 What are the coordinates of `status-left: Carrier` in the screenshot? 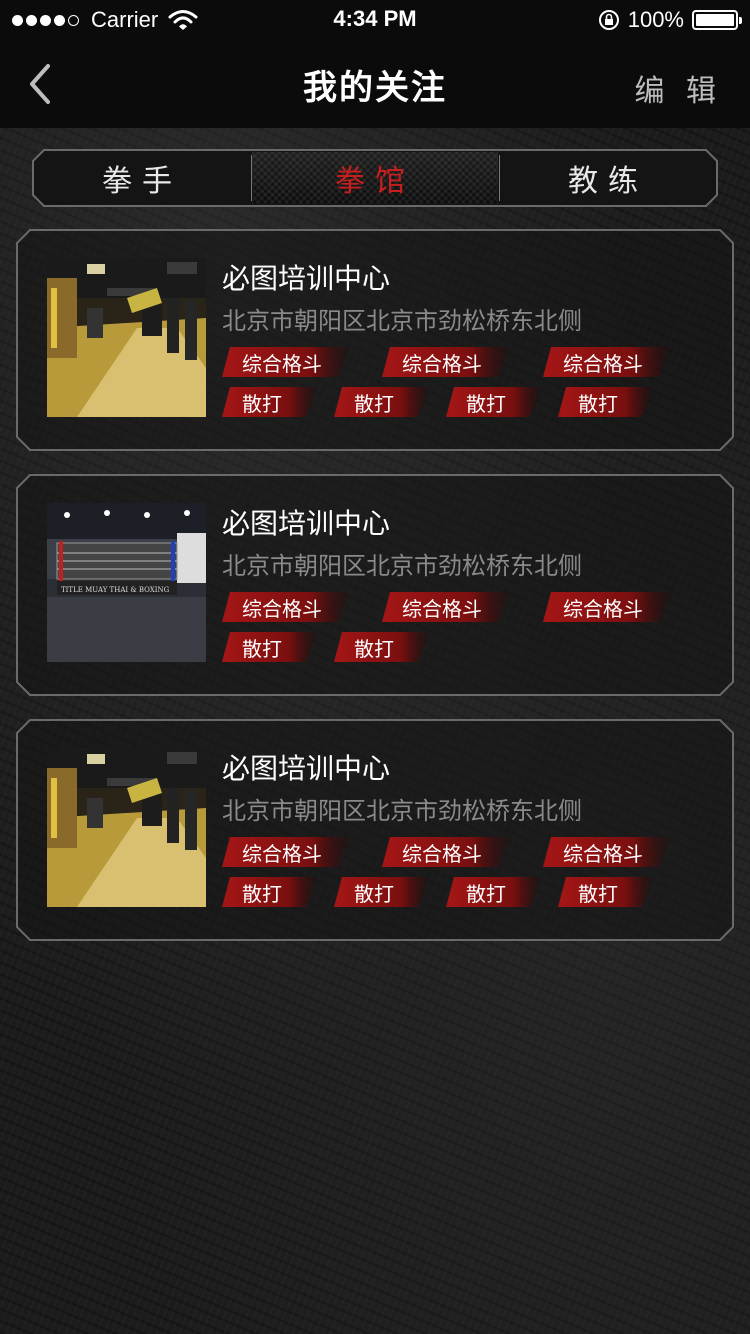 It's located at (105, 20).